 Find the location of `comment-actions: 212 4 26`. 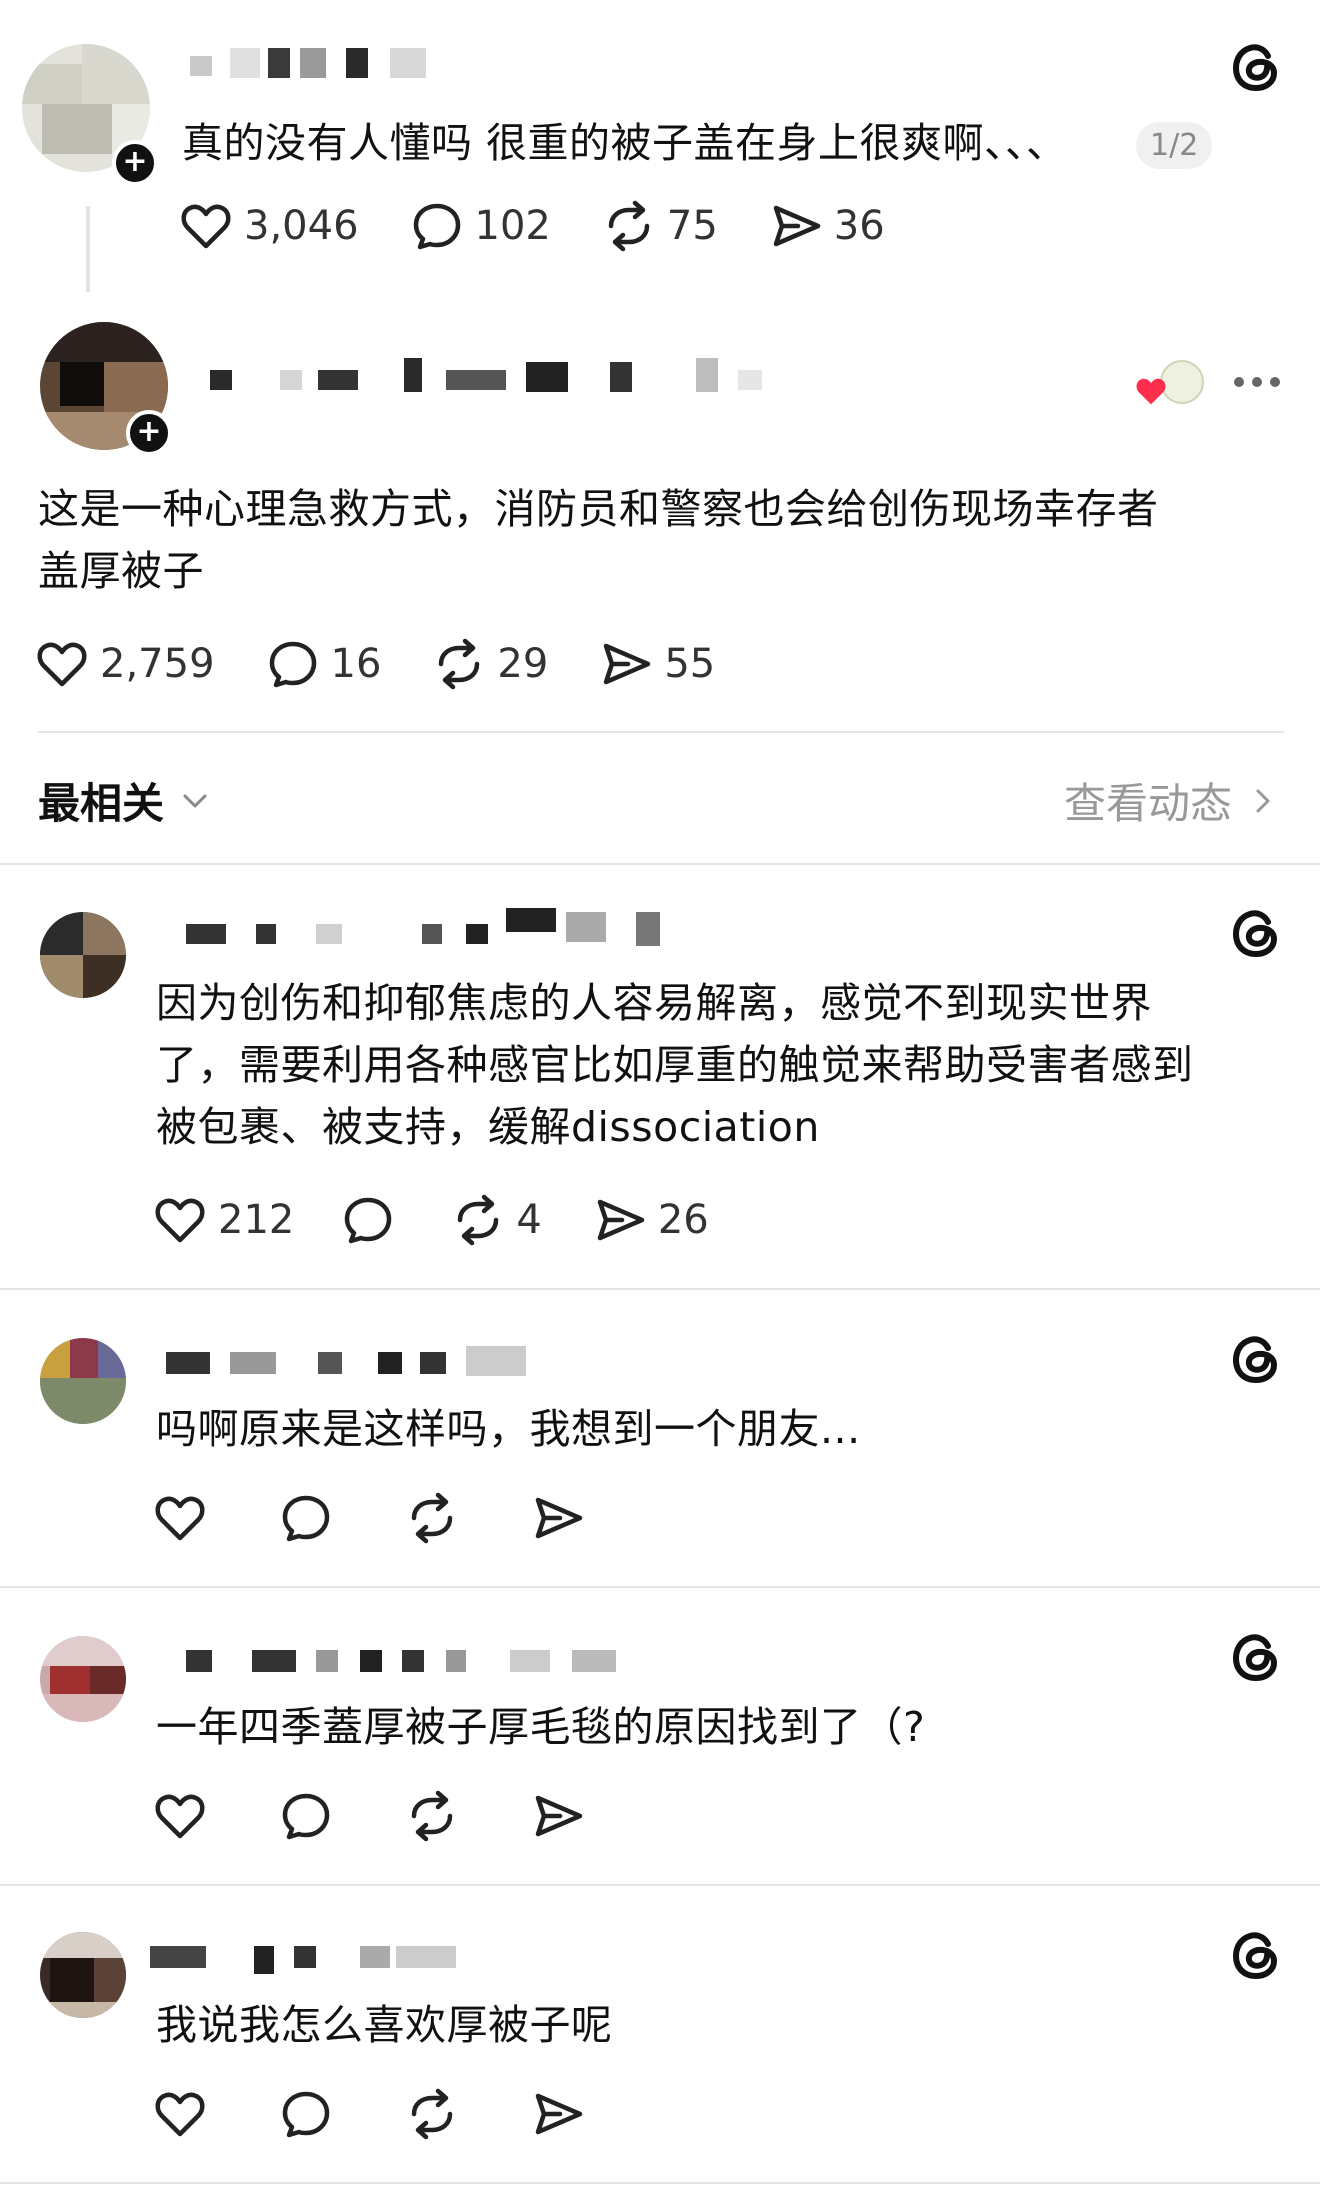

comment-actions: 212 4 26 is located at coordinates (430, 1220).